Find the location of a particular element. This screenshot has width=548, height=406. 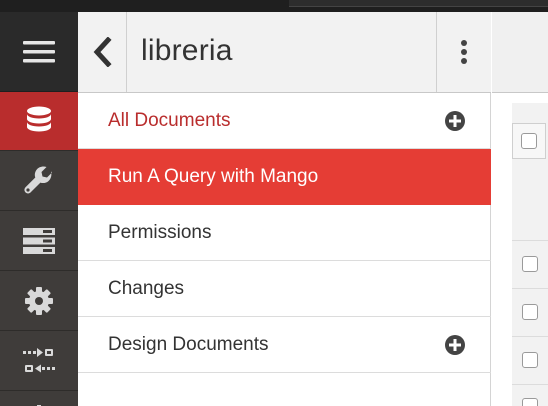

icon-sidebar is located at coordinates (39, 209).